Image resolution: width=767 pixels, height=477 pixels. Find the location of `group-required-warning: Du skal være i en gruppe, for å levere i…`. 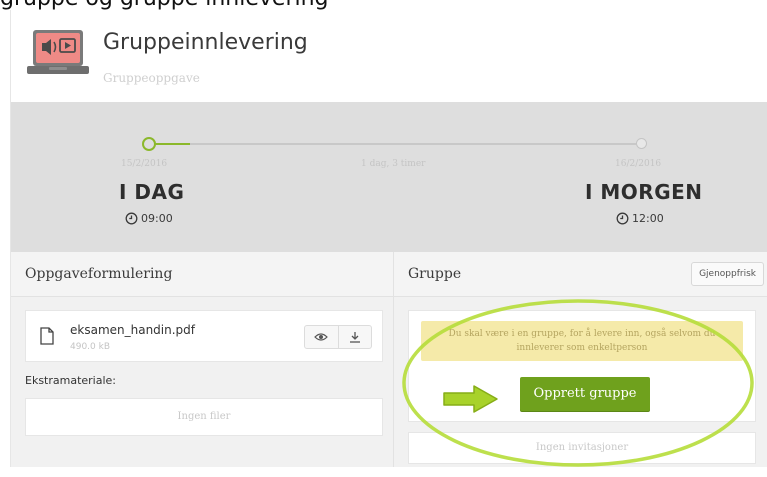

group-required-warning: Du skal være i en gruppe, for å levere i… is located at coordinates (582, 341).